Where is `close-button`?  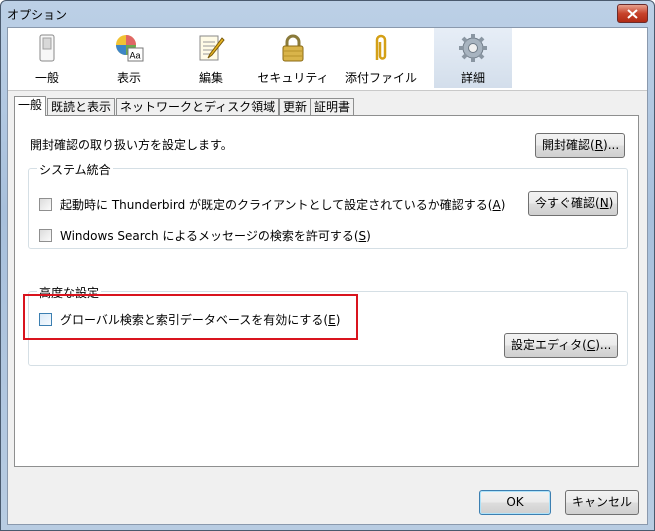
close-button is located at coordinates (632, 13).